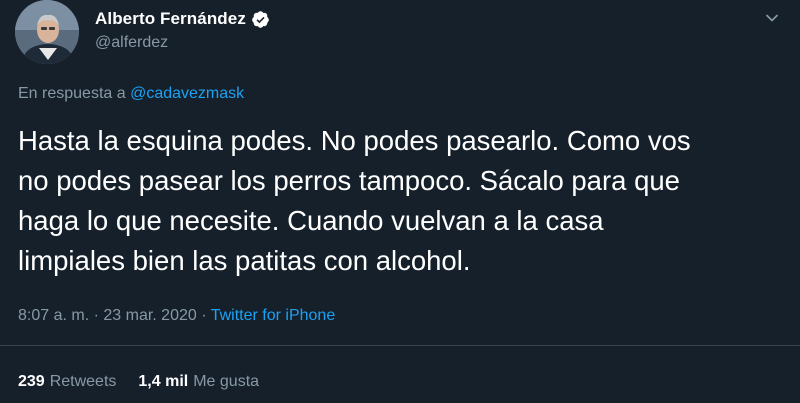 The width and height of the screenshot is (800, 403). Describe the element at coordinates (53, 315) in the screenshot. I see `tweet-time: 8:07 a. m.` at that location.